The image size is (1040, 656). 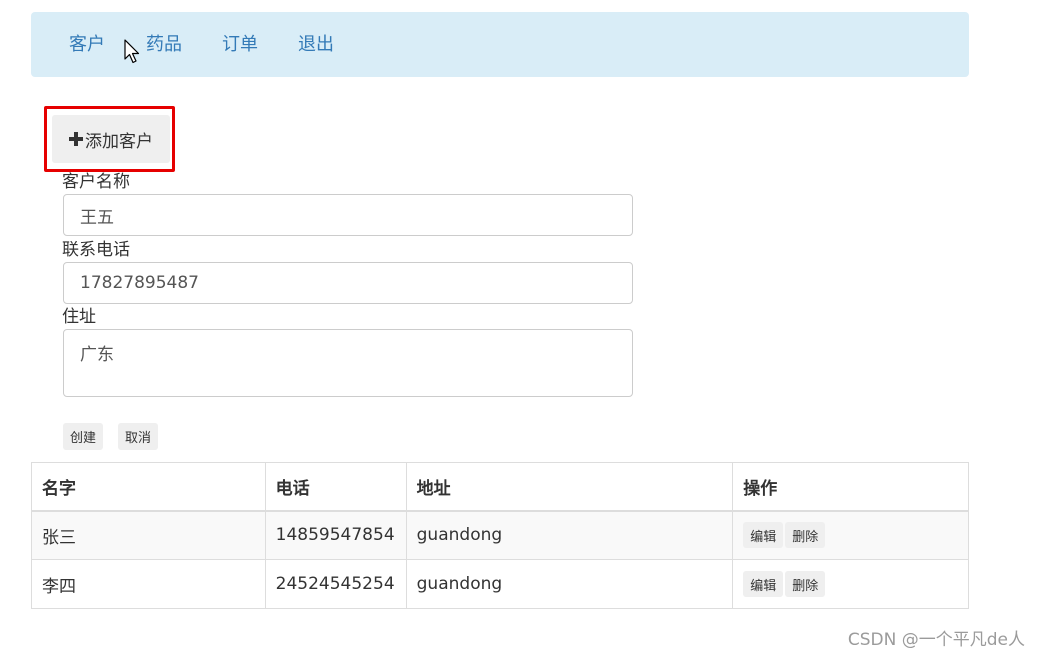 What do you see at coordinates (348, 283) in the screenshot?
I see `phone-input` at bounding box center [348, 283].